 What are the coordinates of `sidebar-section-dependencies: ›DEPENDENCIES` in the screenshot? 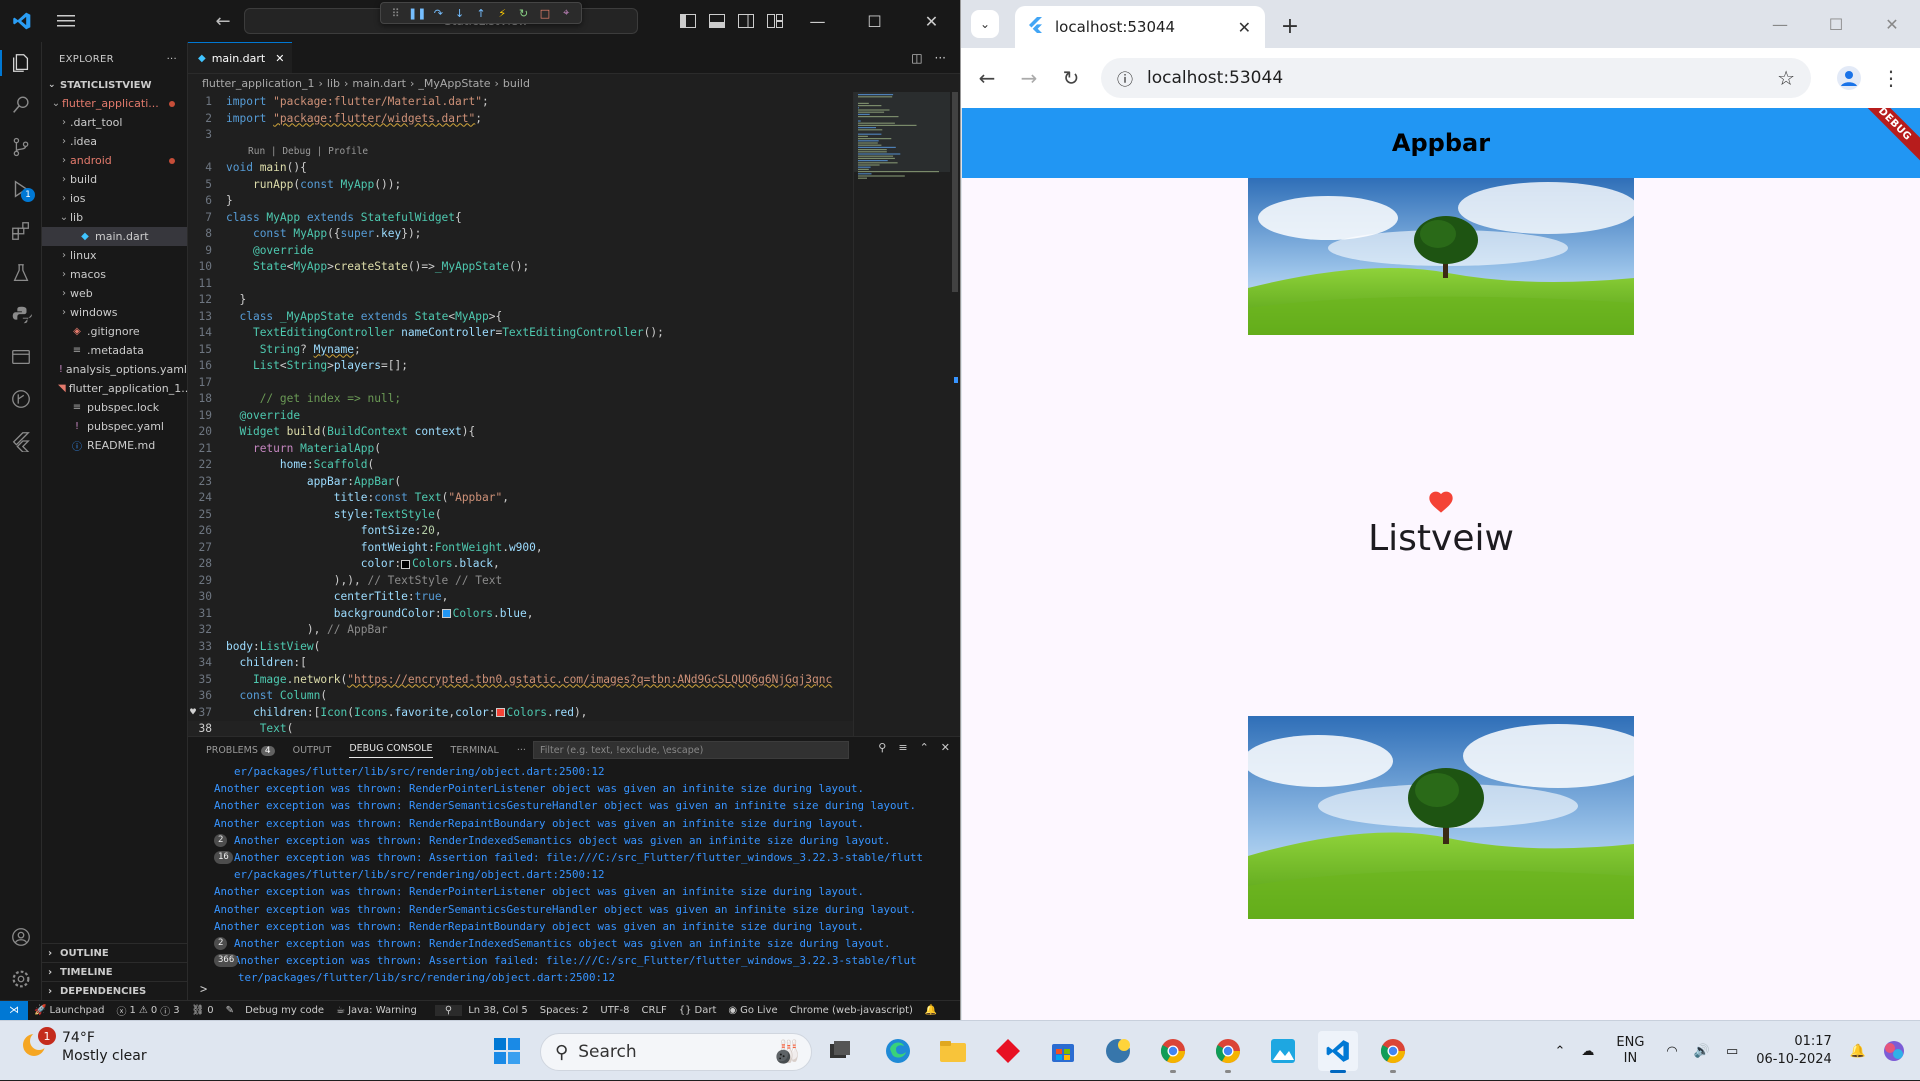 It's located at (115, 990).